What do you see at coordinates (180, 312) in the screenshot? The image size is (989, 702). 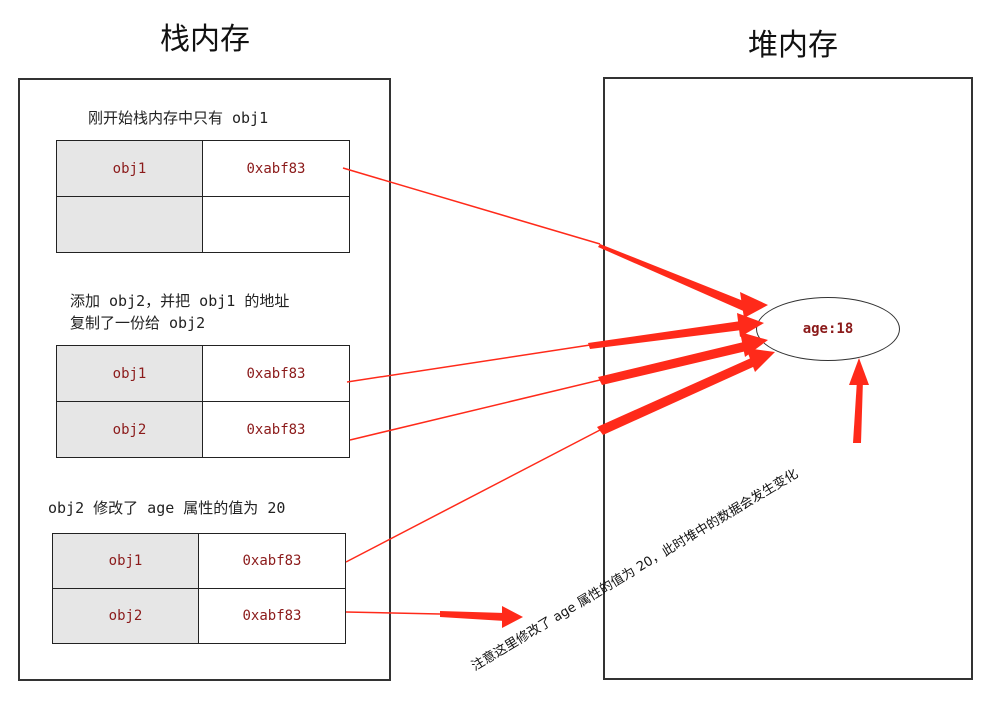 I see `section-2-caption: 添加 obj2，并把 obj1 的地址 复制了一份给 obj2` at bounding box center [180, 312].